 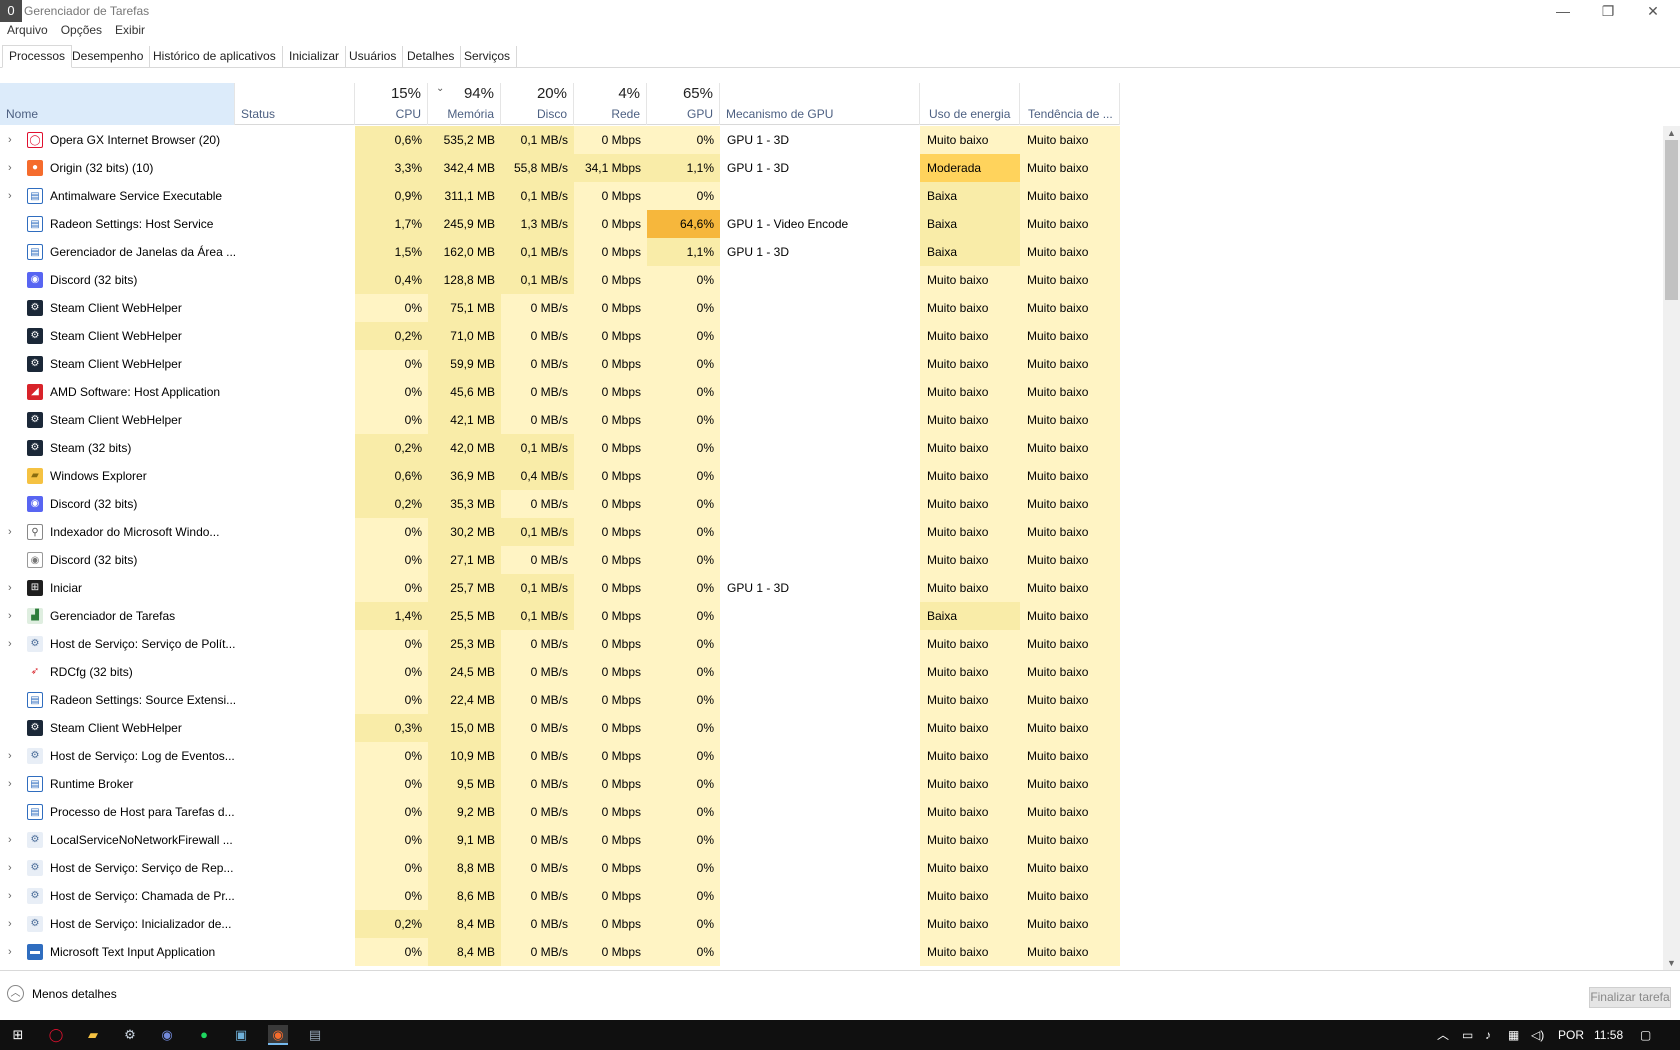 I want to click on chevron-up-tray-icon: ︿, so click(x=1443, y=1035).